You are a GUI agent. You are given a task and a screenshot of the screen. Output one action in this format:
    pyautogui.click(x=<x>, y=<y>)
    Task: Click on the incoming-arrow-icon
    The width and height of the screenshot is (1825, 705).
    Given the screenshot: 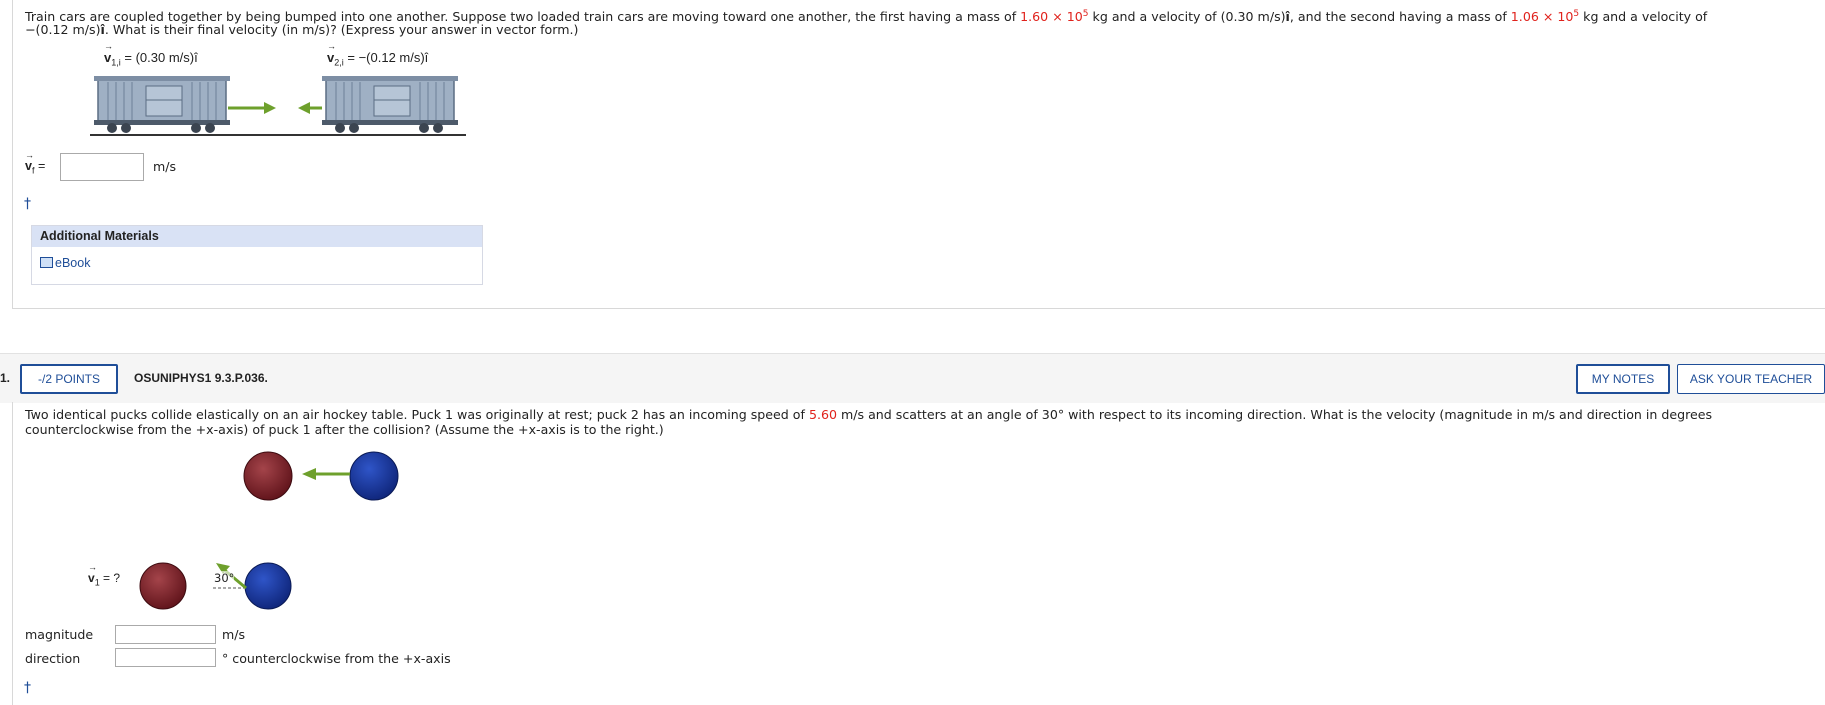 What is the action you would take?
    pyautogui.click(x=326, y=474)
    